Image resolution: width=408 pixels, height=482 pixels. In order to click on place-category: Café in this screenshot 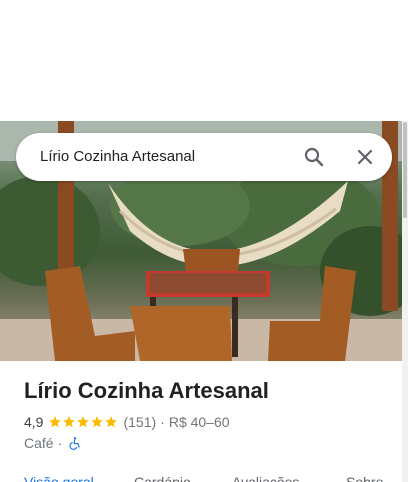, I will do `click(39, 443)`.